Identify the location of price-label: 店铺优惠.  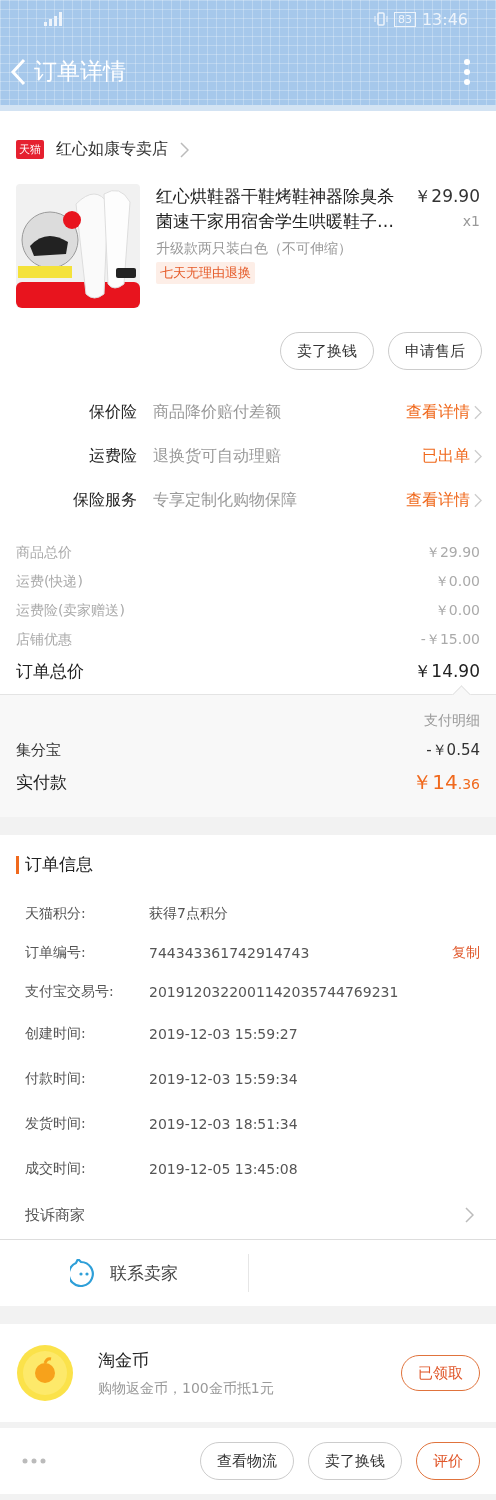
(44, 639).